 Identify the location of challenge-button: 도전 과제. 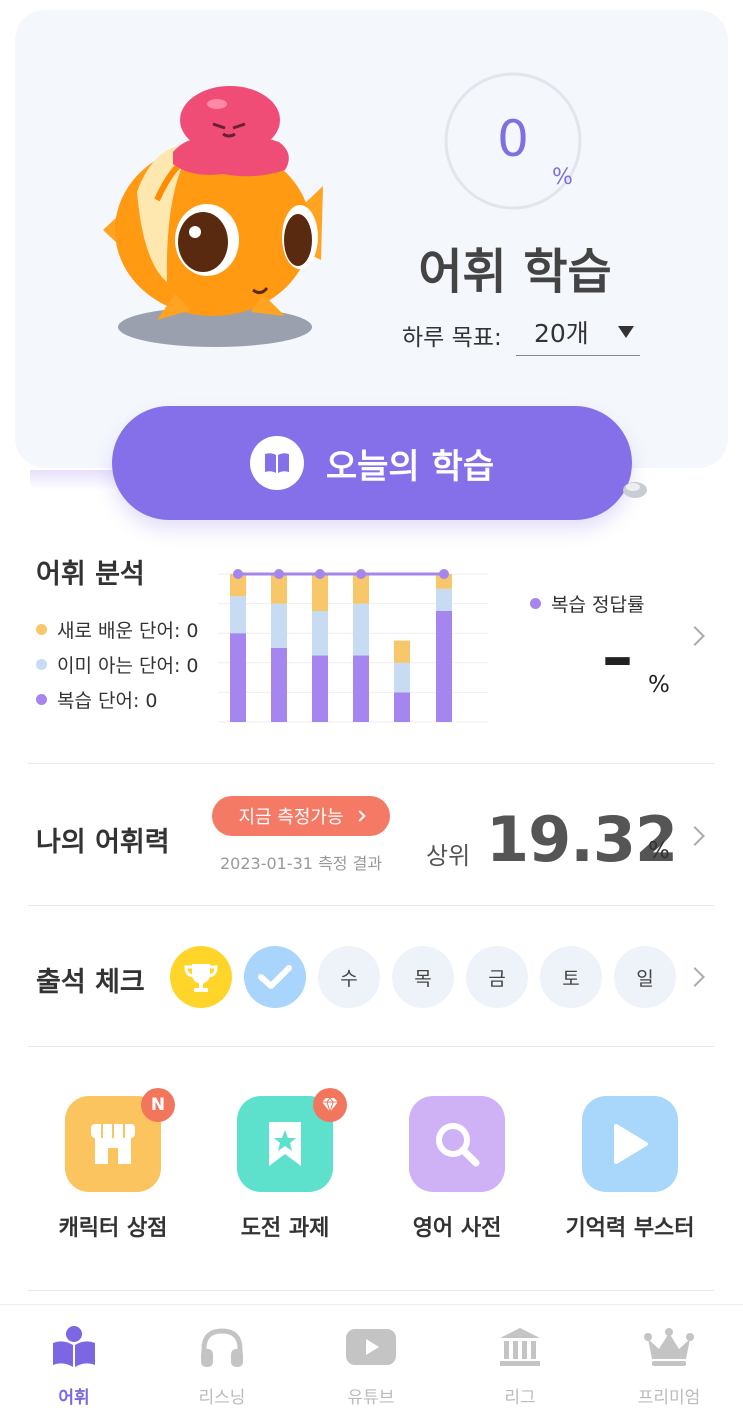
(285, 1165).